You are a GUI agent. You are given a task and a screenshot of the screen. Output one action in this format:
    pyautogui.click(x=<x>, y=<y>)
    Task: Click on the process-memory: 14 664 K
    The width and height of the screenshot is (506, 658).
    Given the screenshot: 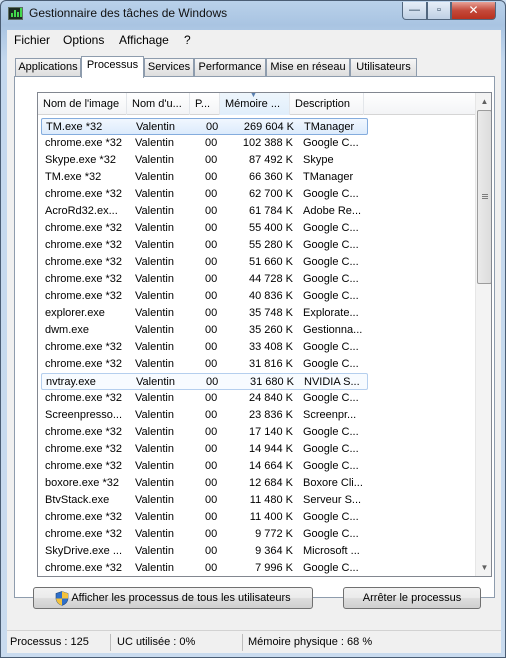 What is the action you would take?
    pyautogui.click(x=270, y=466)
    